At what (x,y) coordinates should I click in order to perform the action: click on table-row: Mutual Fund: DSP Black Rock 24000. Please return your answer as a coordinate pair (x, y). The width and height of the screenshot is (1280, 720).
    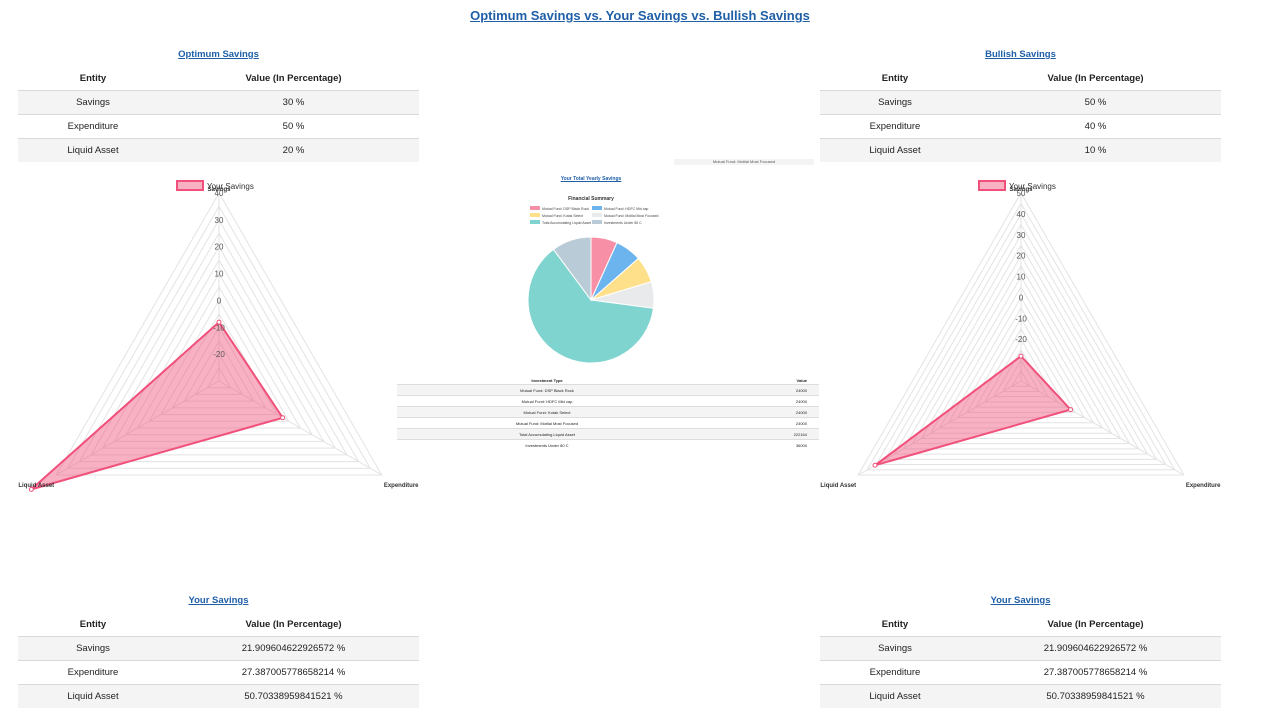
    Looking at the image, I should click on (608, 390).